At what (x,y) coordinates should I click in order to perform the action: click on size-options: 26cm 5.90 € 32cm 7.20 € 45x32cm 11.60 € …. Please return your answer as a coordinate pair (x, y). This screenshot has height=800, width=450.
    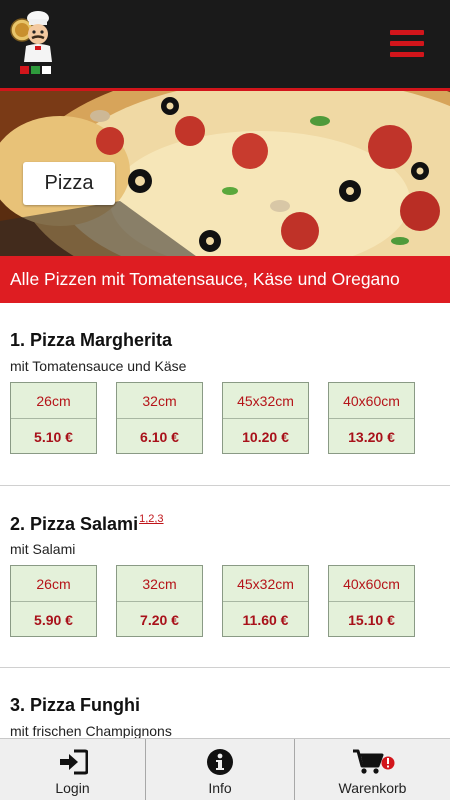
    Looking at the image, I should click on (225, 602).